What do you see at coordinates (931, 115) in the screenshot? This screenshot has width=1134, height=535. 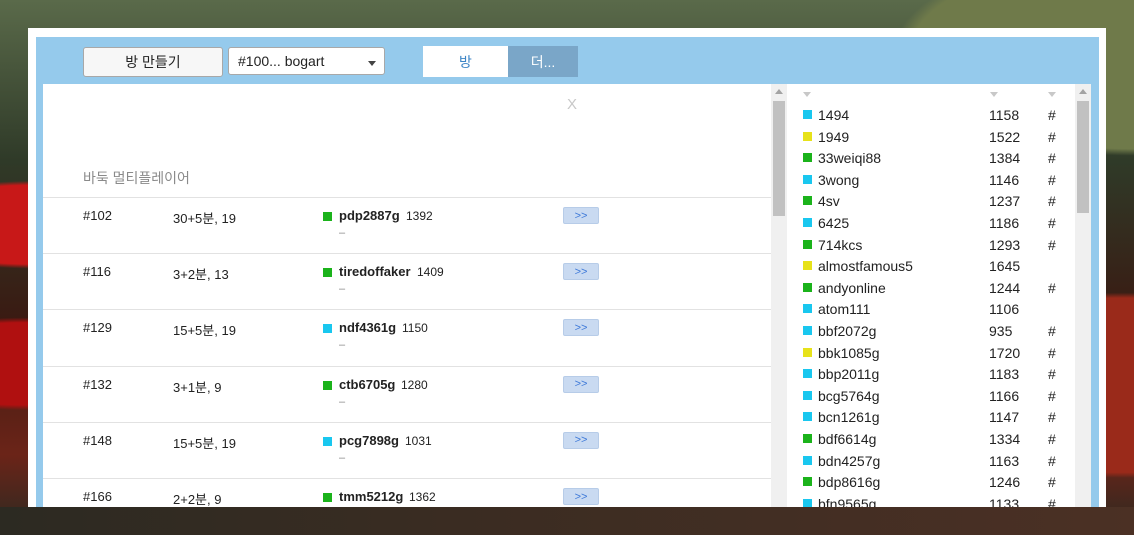 I see `player-row: 1494 1158 #` at bounding box center [931, 115].